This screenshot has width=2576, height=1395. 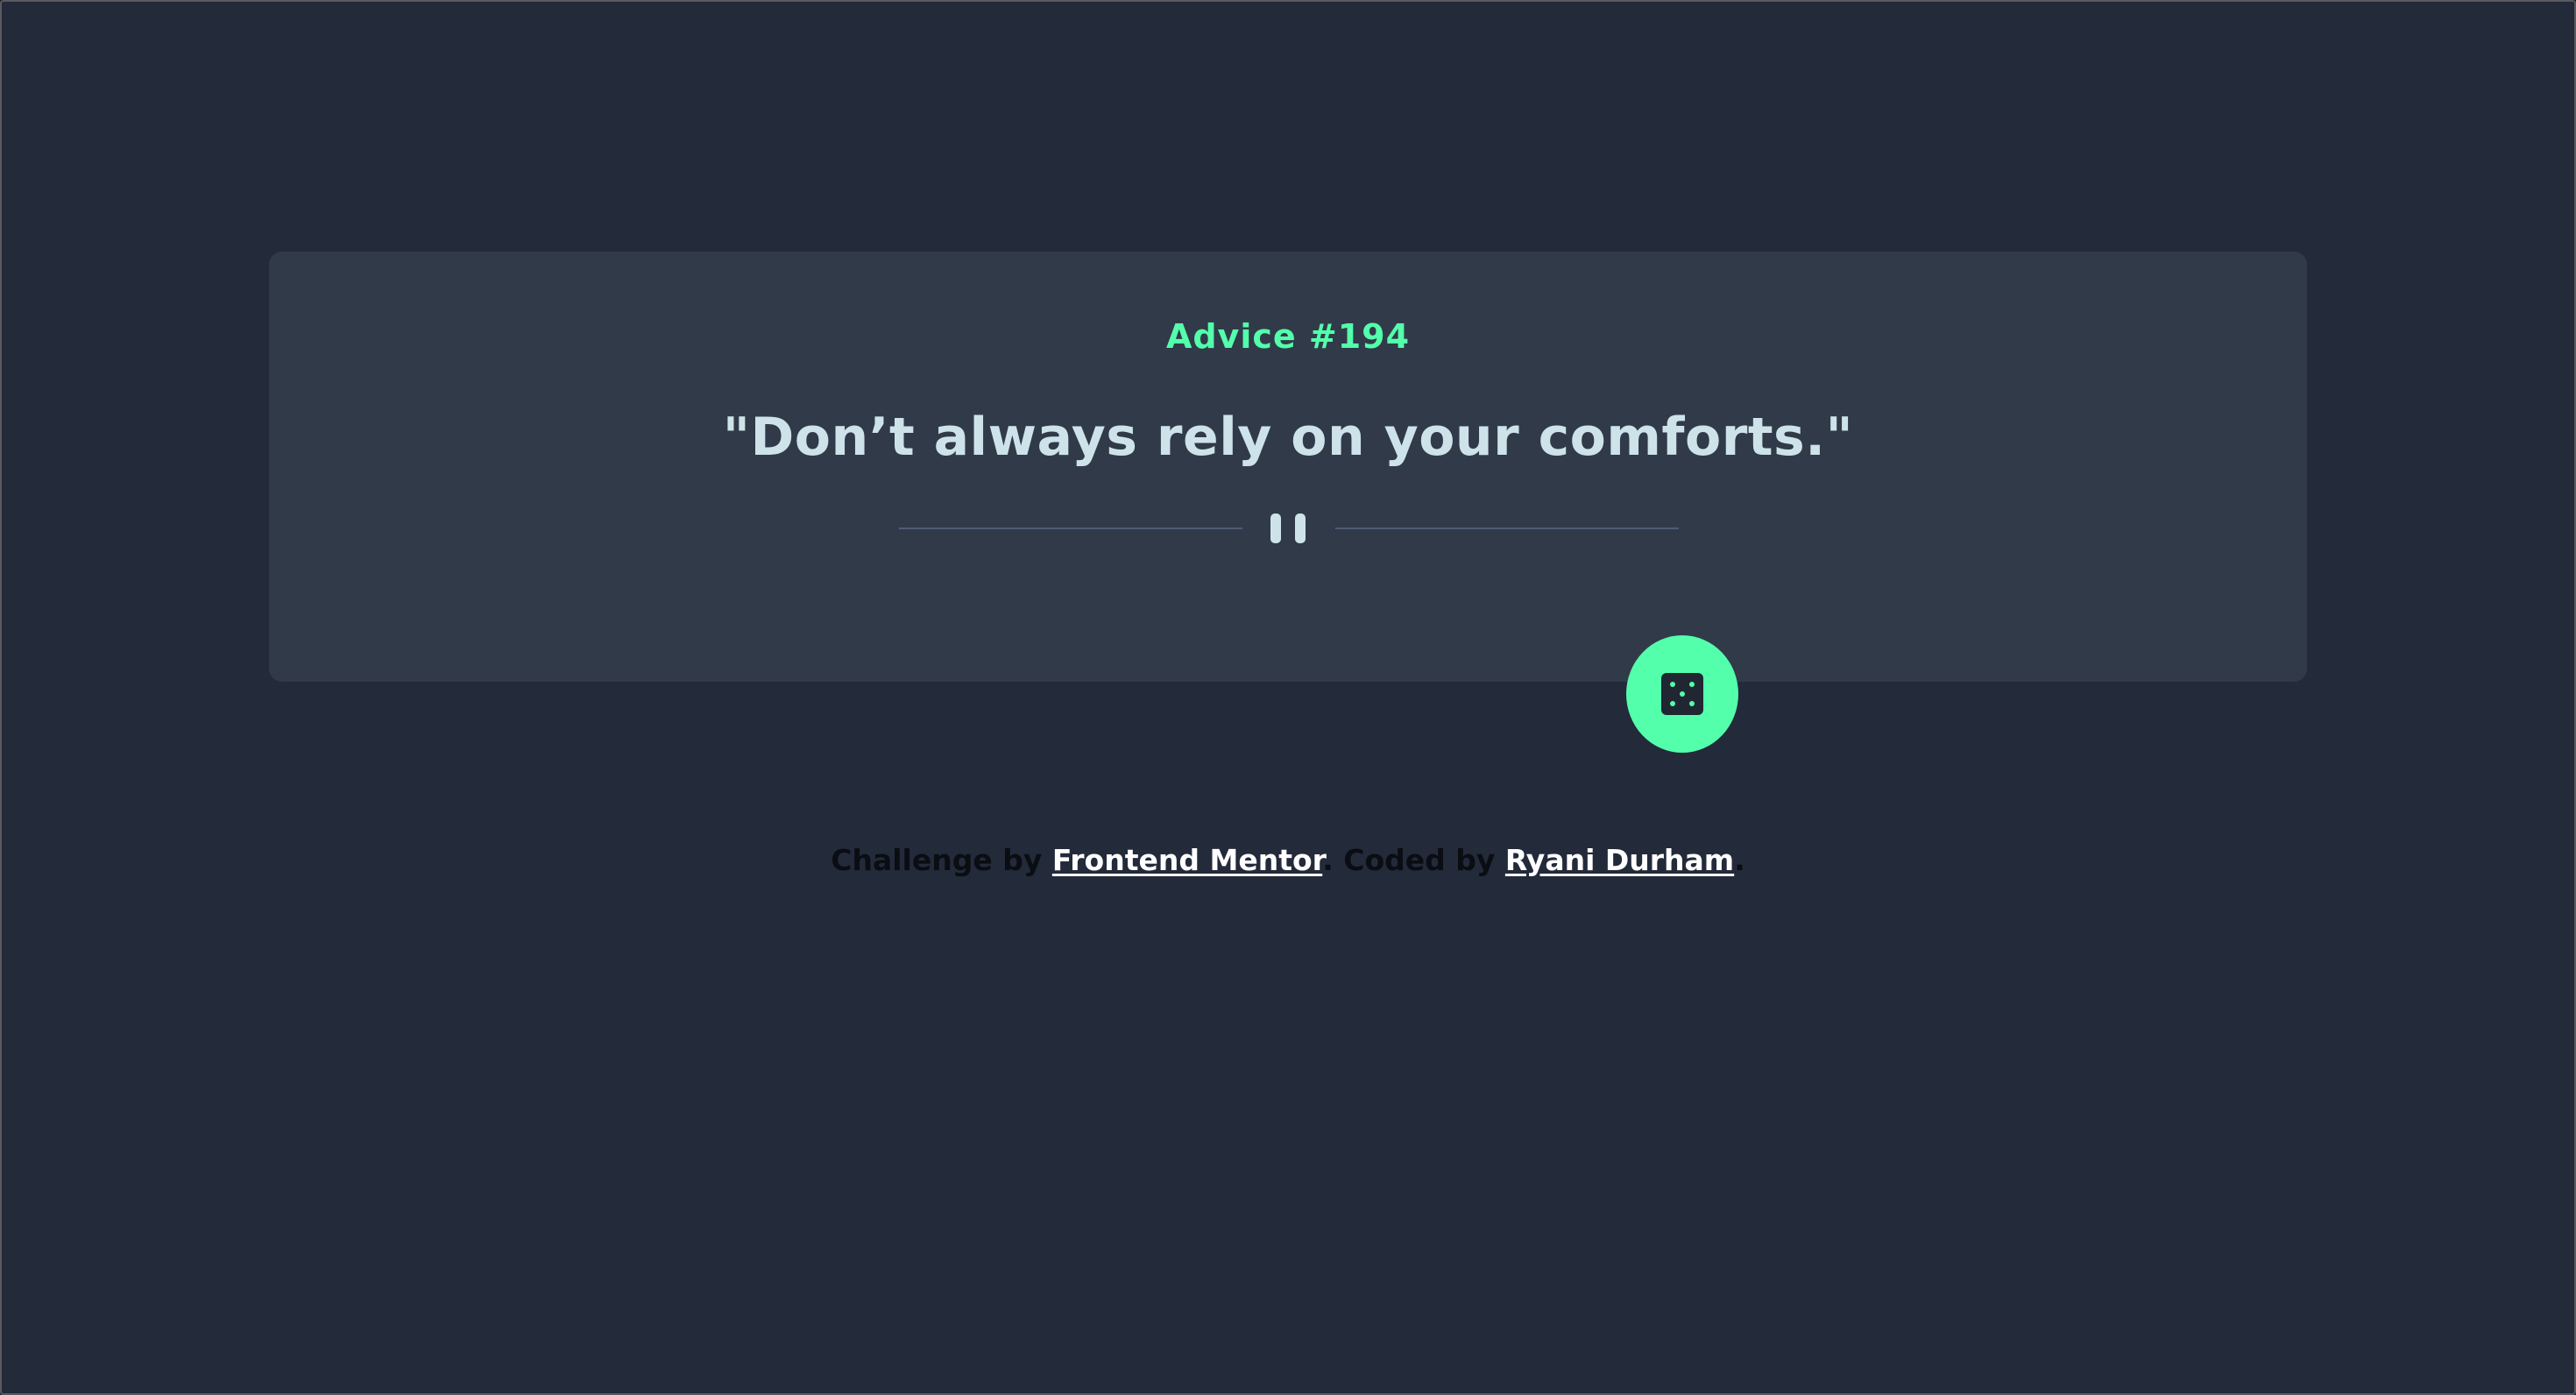 What do you see at coordinates (1507, 528) in the screenshot?
I see `divider-line-right` at bounding box center [1507, 528].